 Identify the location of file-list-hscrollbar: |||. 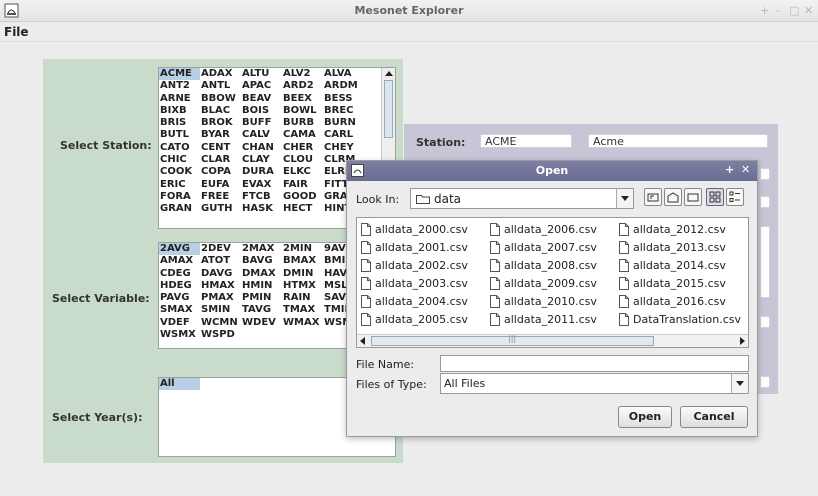
(552, 340).